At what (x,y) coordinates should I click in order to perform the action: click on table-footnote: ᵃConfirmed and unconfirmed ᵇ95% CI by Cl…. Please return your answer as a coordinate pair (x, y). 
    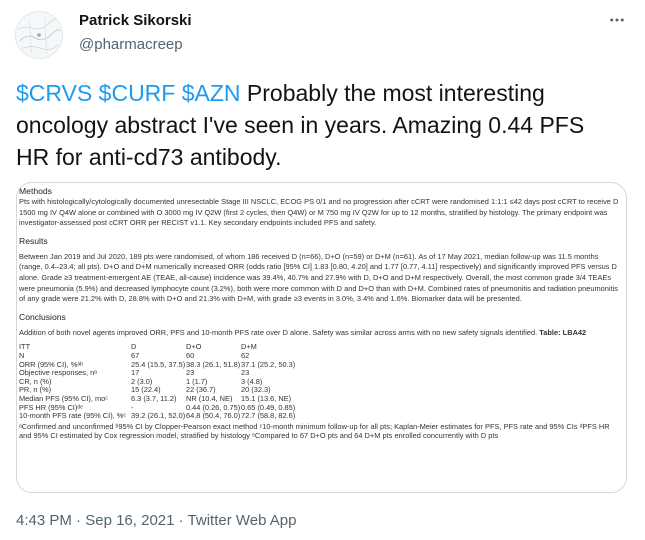
    Looking at the image, I should click on (314, 431).